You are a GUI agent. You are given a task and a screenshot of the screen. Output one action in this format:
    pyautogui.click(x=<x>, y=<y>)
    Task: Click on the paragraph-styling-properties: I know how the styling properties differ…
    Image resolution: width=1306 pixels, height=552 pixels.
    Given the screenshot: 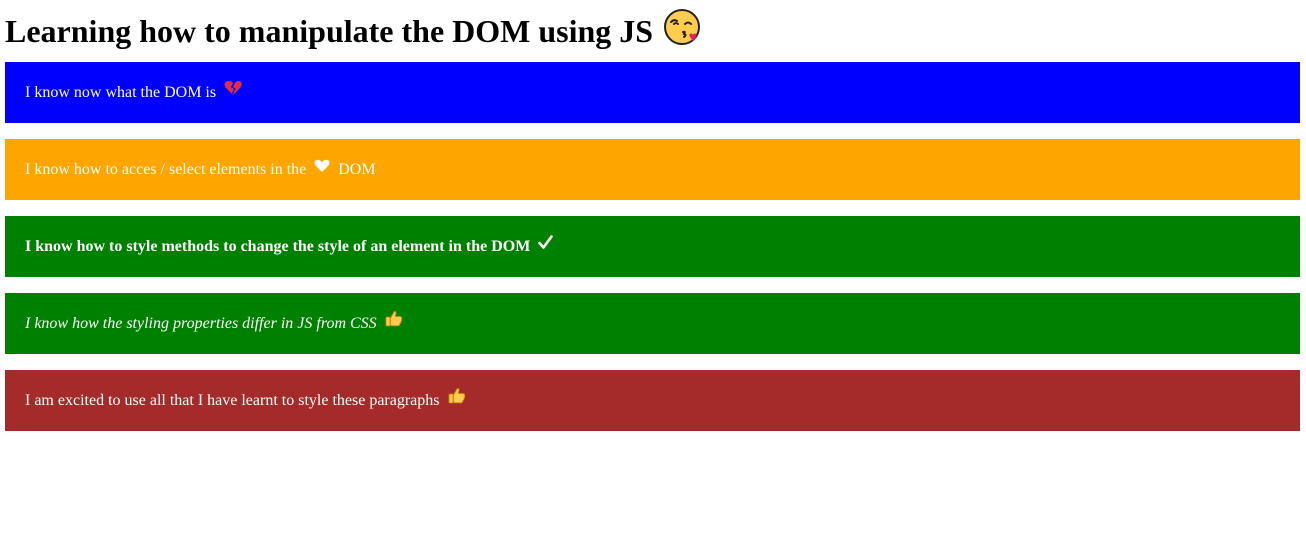 What is the action you would take?
    pyautogui.click(x=652, y=323)
    